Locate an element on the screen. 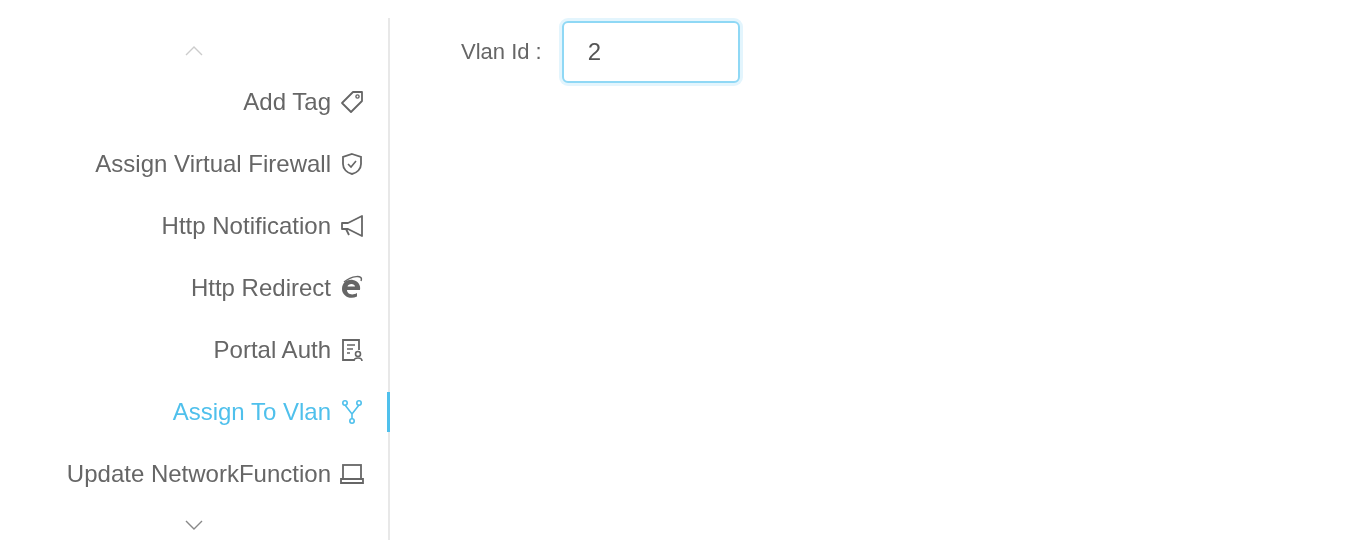 Image resolution: width=1368 pixels, height=540 pixels. scroll-down-icon is located at coordinates (194, 525).